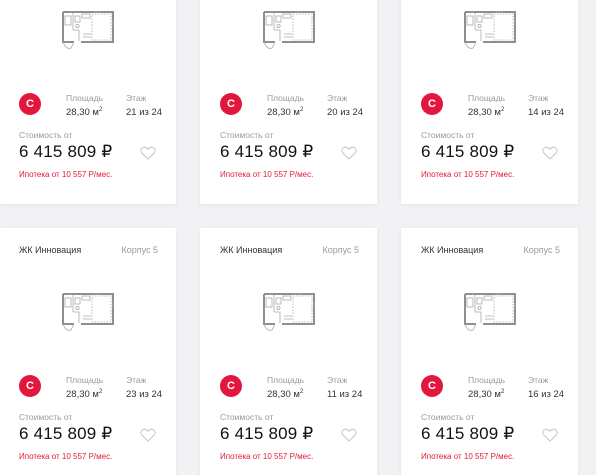 This screenshot has width=596, height=475. What do you see at coordinates (344, 387) in the screenshot?
I see `floor-stat: Этаж 11 из 24` at bounding box center [344, 387].